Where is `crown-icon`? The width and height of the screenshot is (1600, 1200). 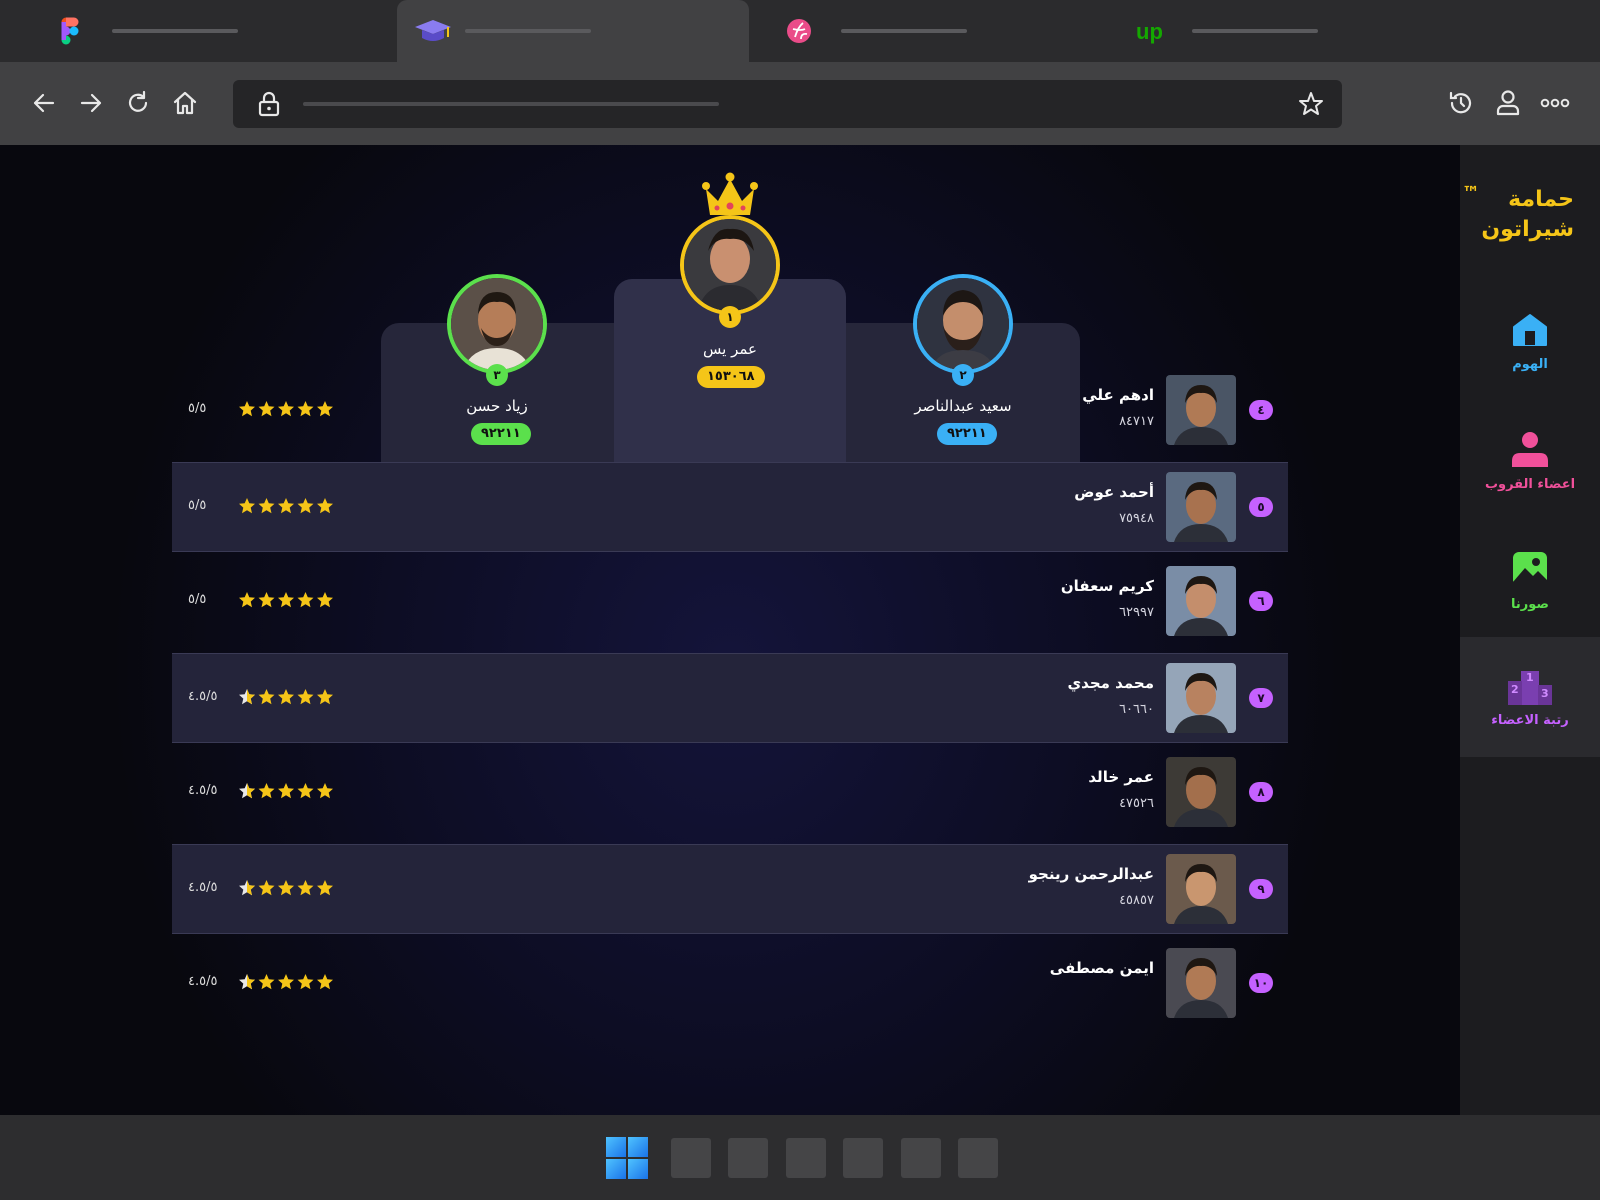 crown-icon is located at coordinates (730, 193).